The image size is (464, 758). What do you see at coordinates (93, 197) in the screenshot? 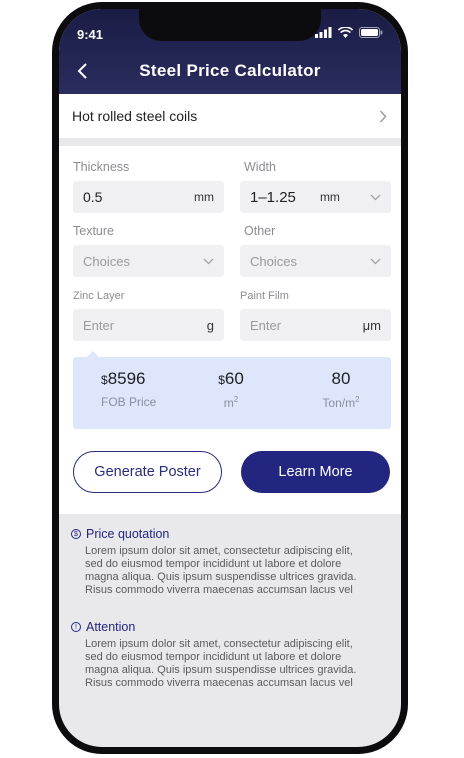
I see `thickness-value: 0.5` at bounding box center [93, 197].